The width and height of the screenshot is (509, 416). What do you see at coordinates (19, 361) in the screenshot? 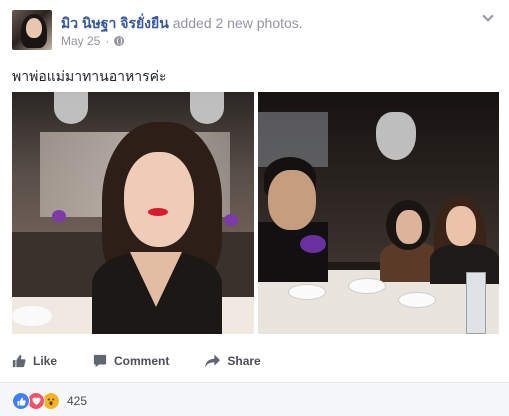
I see `thumbs-up-icon` at bounding box center [19, 361].